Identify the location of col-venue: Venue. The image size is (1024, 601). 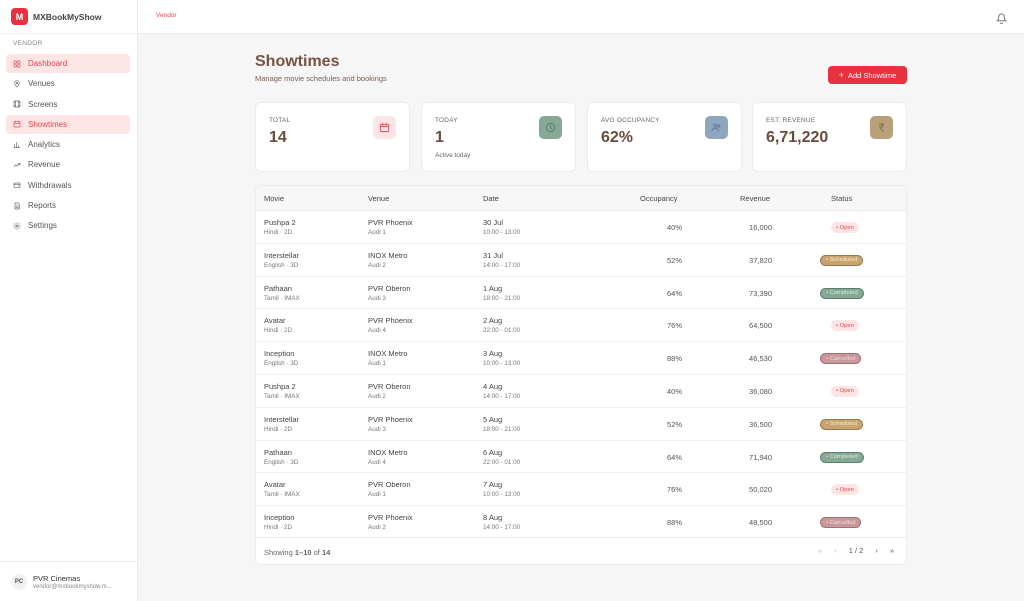
(378, 198).